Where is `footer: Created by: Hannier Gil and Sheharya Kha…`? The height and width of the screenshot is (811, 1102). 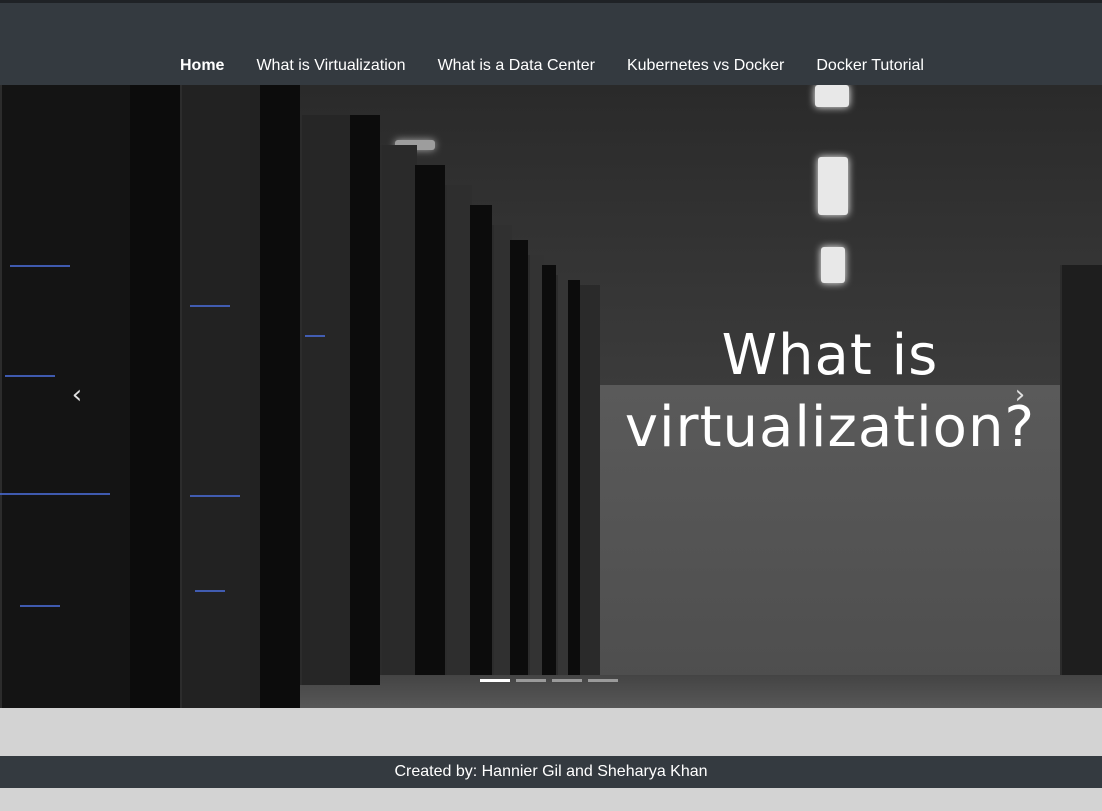
footer: Created by: Hannier Gil and Sheharya Kha… is located at coordinates (551, 772).